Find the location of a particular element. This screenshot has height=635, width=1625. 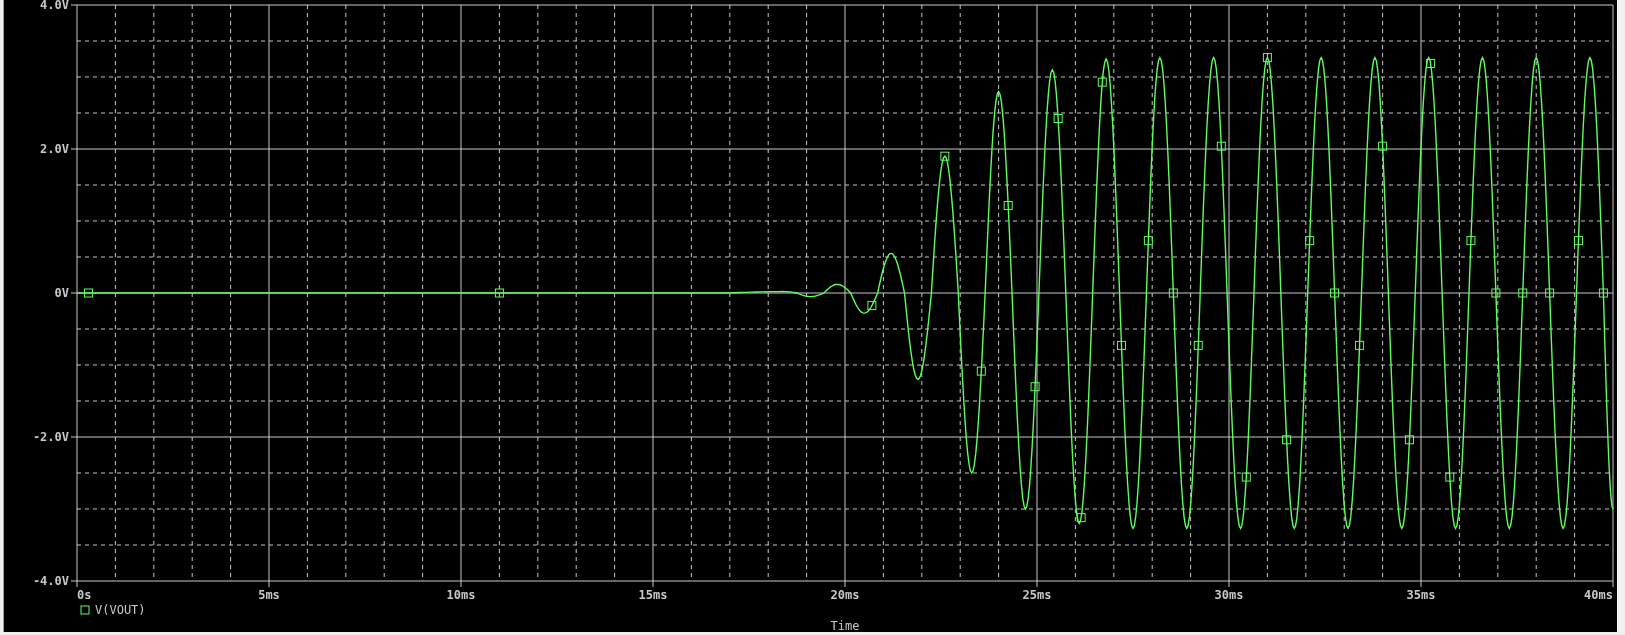

legend-label: V(VOUT) is located at coordinates (120, 610).